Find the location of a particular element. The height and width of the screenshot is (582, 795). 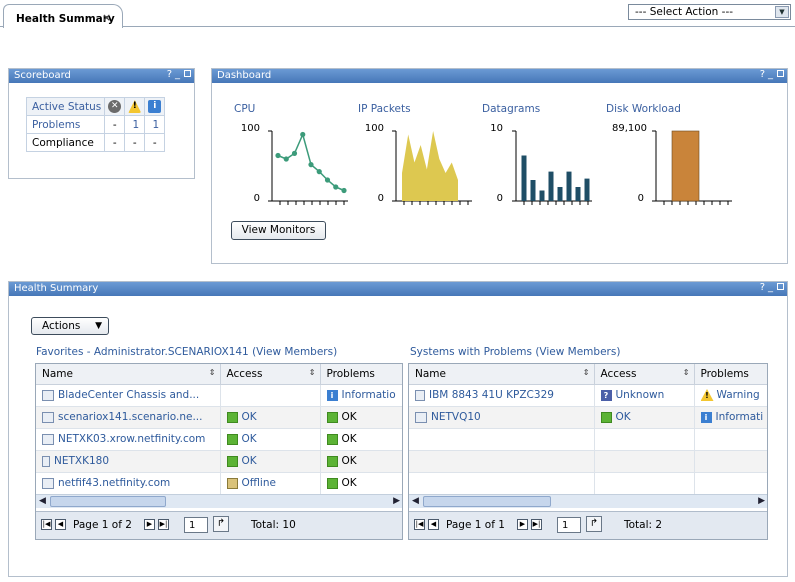

table-row: IBM 8843 41U KPZC329 ? Unknown ! Warning is located at coordinates (588, 395).